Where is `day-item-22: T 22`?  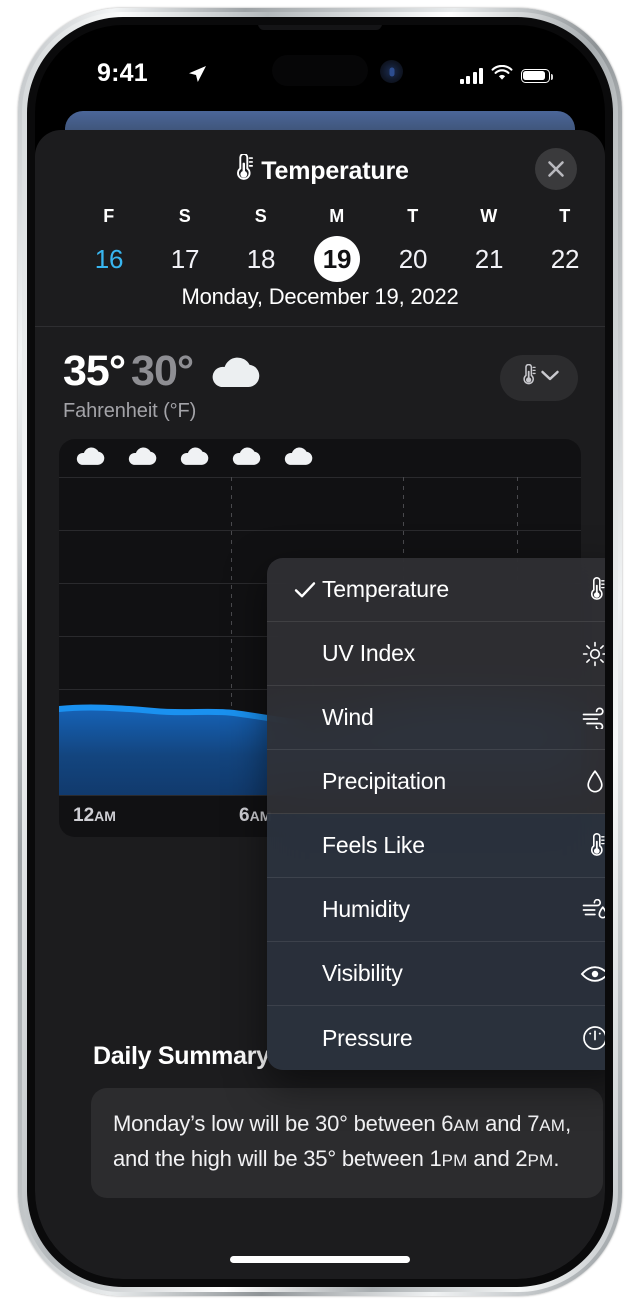
day-item-22: T 22 is located at coordinates (565, 243).